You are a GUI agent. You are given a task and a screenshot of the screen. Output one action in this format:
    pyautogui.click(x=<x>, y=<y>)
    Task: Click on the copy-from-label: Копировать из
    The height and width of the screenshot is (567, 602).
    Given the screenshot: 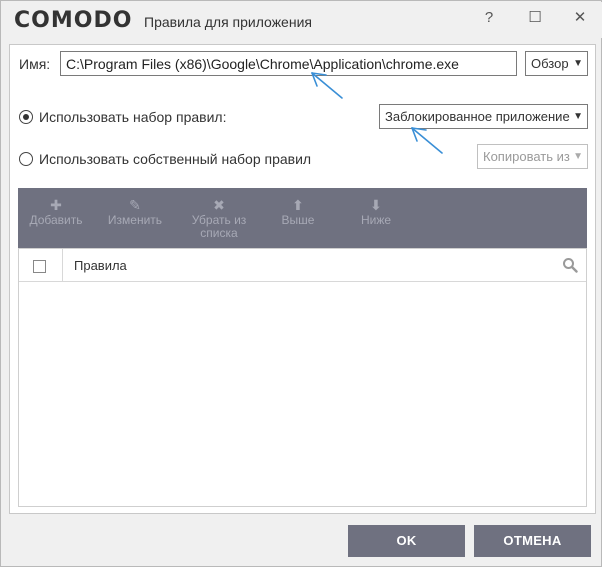 What is the action you would take?
    pyautogui.click(x=526, y=156)
    